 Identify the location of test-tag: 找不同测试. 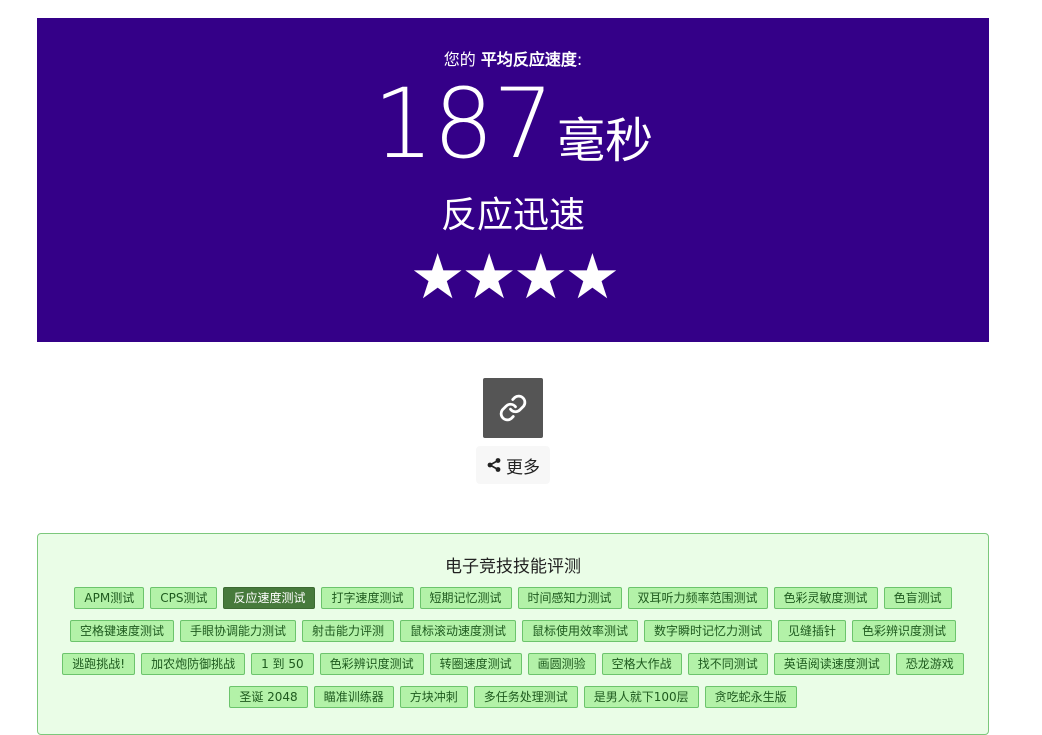
(727, 664).